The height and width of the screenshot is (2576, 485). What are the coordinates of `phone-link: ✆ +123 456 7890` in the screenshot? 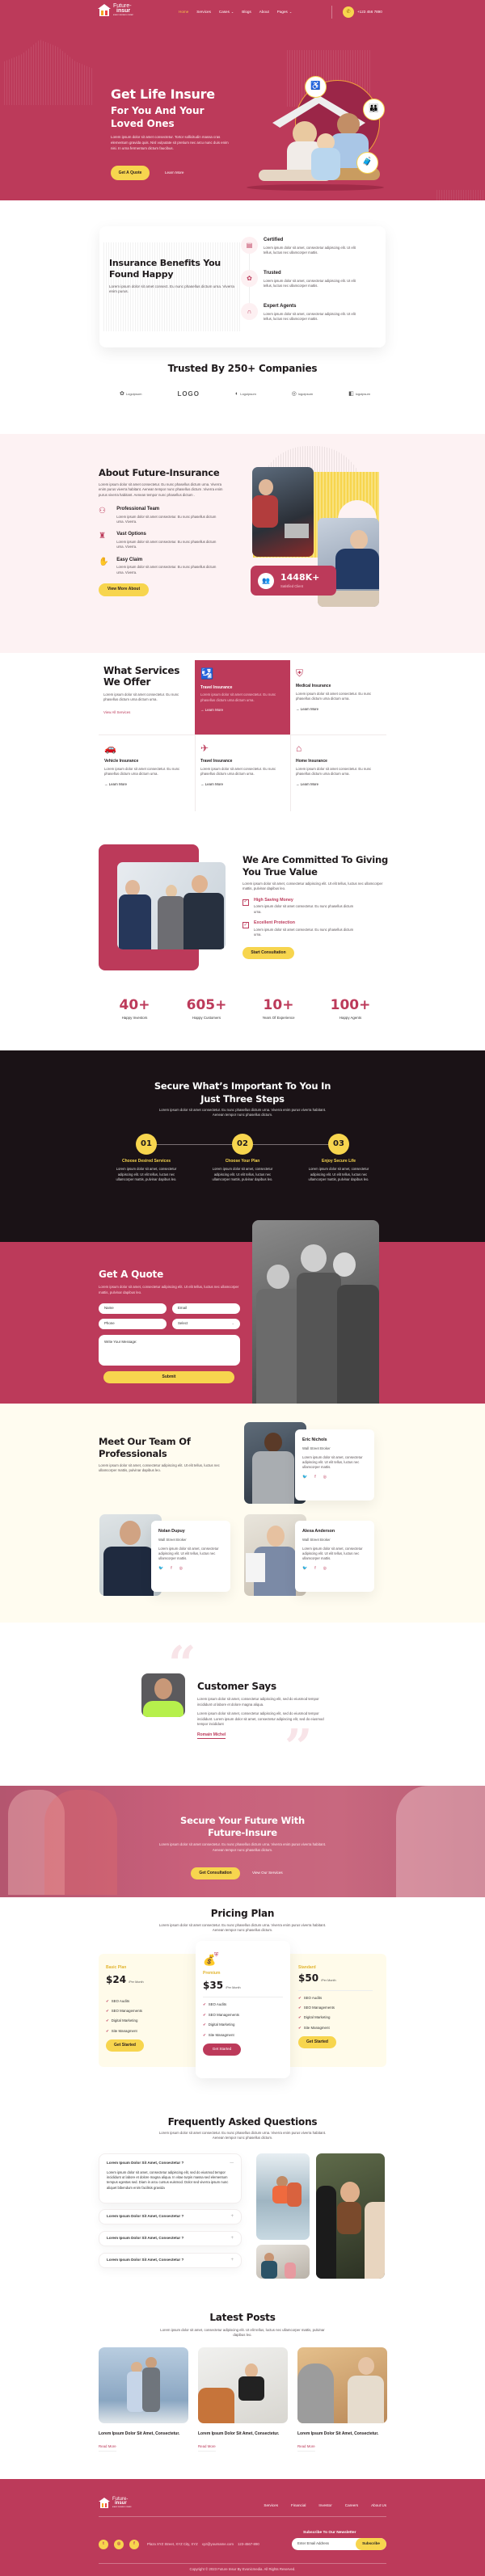 It's located at (363, 12).